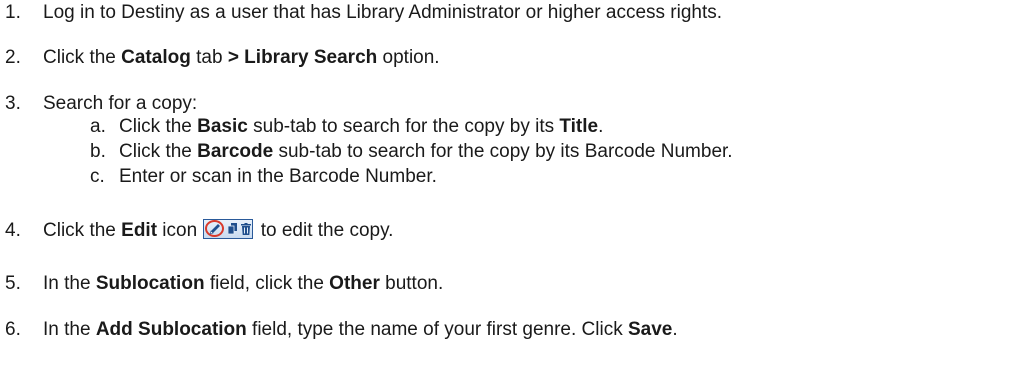  What do you see at coordinates (403, 126) in the screenshot?
I see `substep-text-part: sub-tab to search for the copy by its` at bounding box center [403, 126].